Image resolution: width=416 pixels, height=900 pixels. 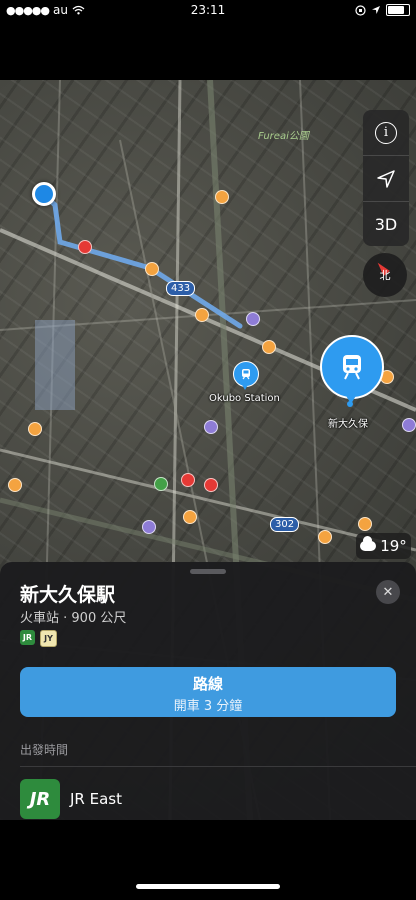 I want to click on home-indicator, so click(x=208, y=886).